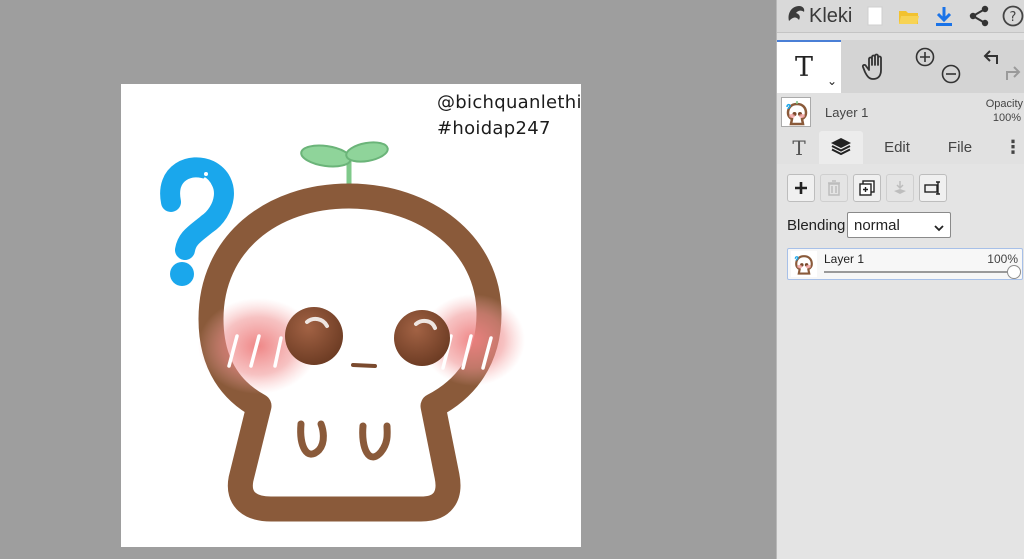 The height and width of the screenshot is (559, 1024). What do you see at coordinates (1014, 272) in the screenshot?
I see `layer-opacity-slider-handle` at bounding box center [1014, 272].